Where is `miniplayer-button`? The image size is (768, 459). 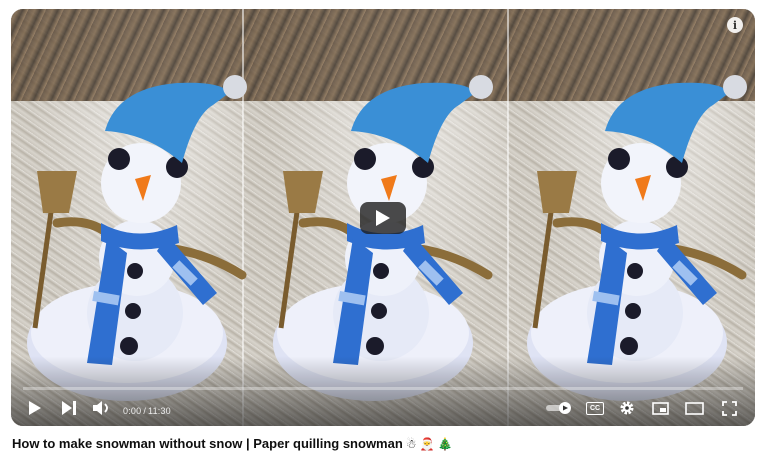
miniplayer-button is located at coordinates (660, 408).